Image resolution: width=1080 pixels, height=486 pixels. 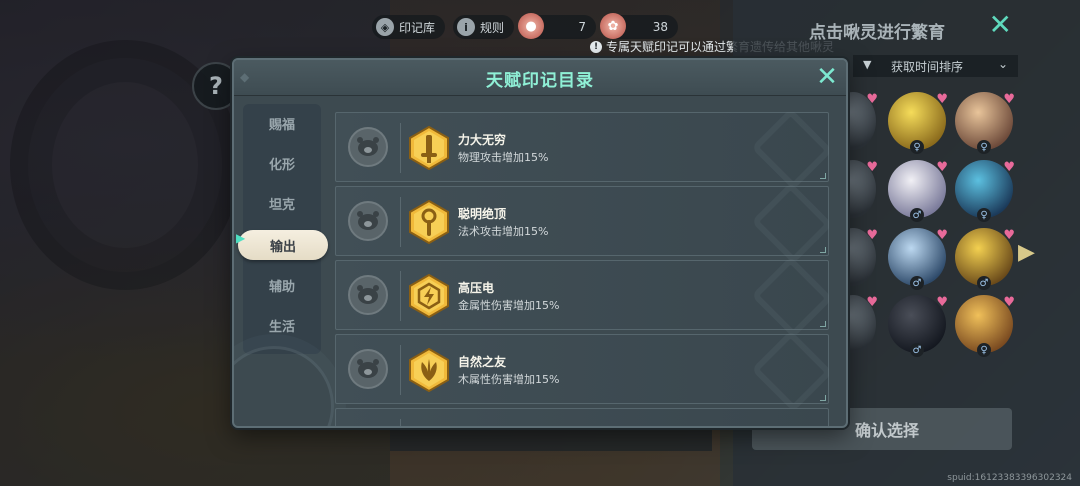 What do you see at coordinates (827, 77) in the screenshot?
I see `close-icon: ✕` at bounding box center [827, 77].